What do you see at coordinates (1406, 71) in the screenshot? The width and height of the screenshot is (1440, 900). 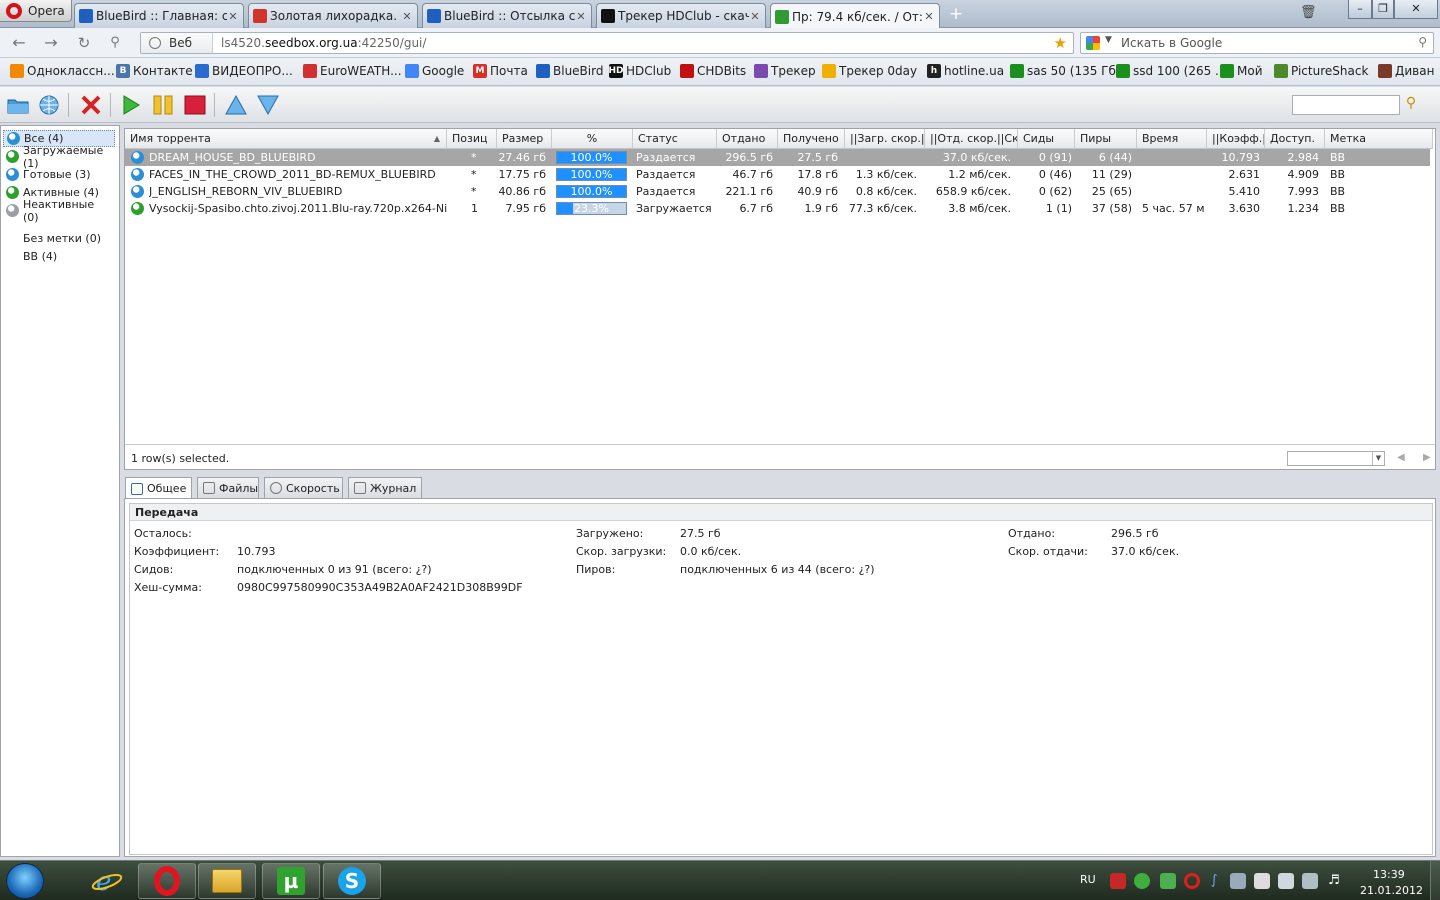 I see `bookmark-item: Диван` at bounding box center [1406, 71].